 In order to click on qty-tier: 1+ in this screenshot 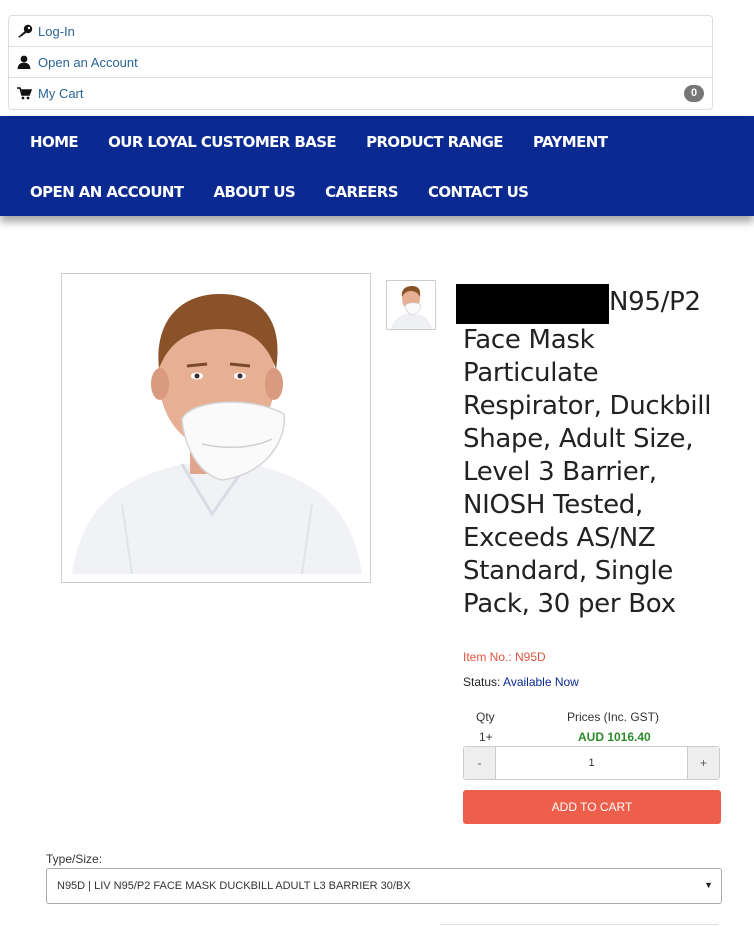, I will do `click(486, 737)`.